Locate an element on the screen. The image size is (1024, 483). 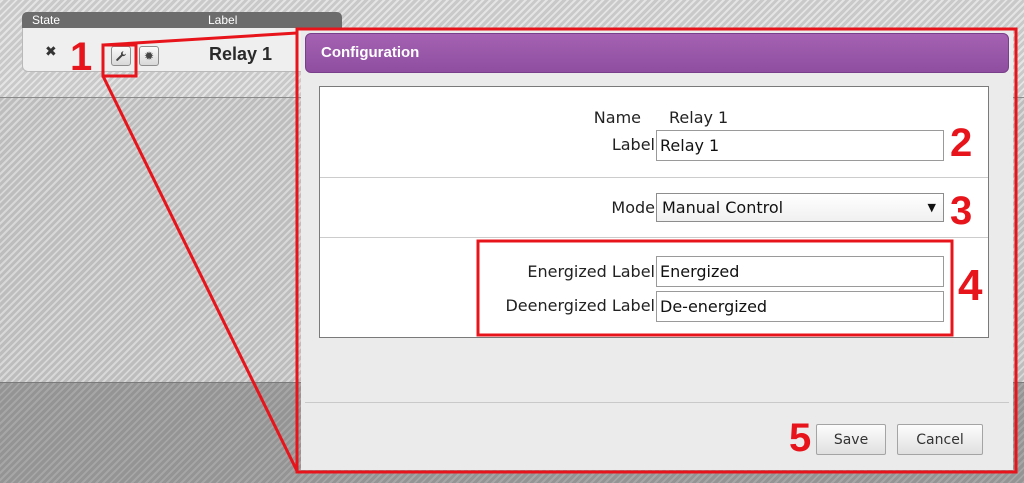
cancel-button: Cancel is located at coordinates (940, 439).